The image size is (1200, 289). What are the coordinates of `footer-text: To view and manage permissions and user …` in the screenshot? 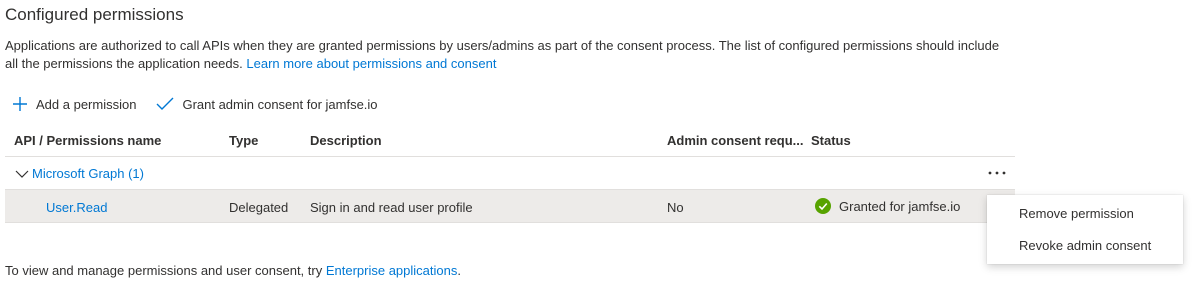 It's located at (164, 270).